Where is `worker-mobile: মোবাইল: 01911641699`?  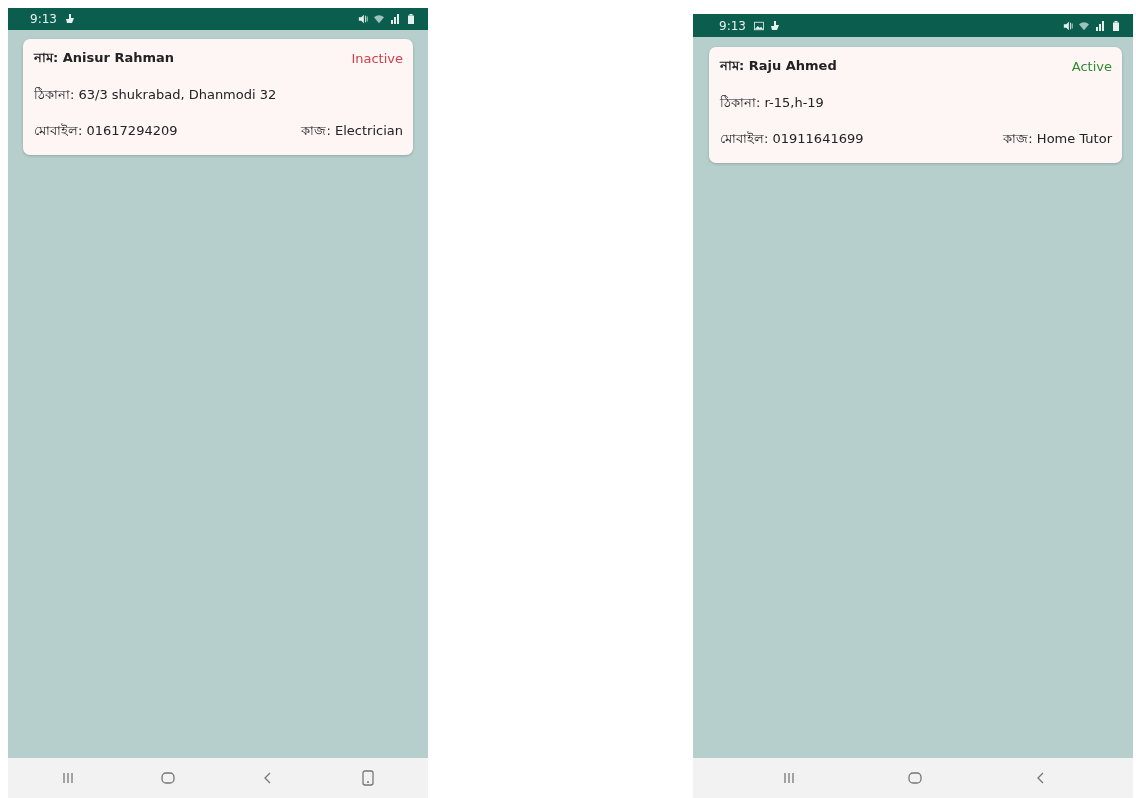
worker-mobile: মোবাইল: 01911641699 is located at coordinates (792, 138).